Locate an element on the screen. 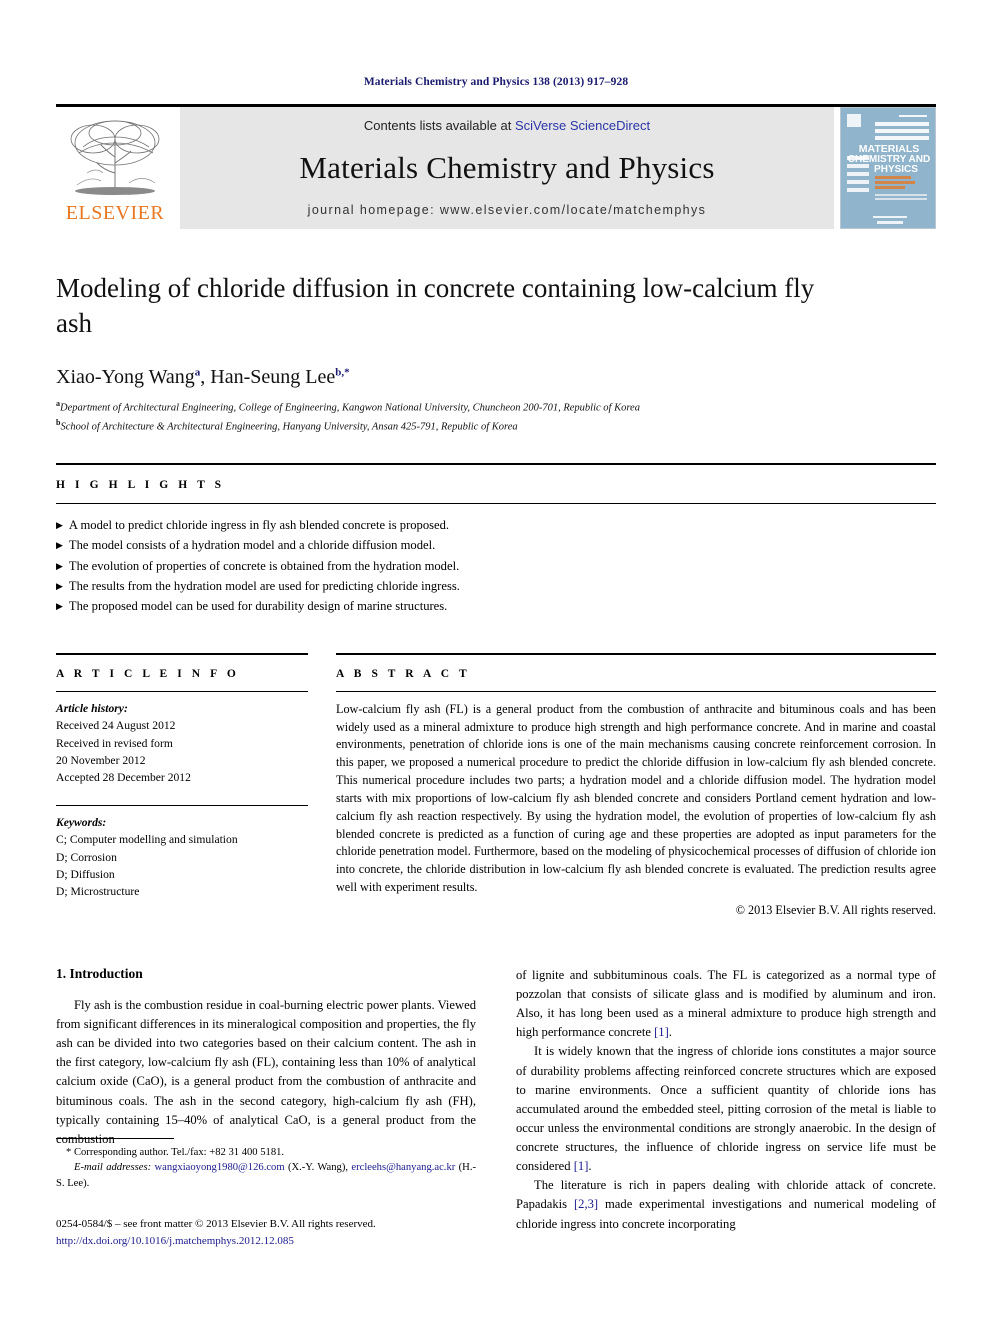  sciencedirect-link: SciVerse ScienceDirect is located at coordinates (582, 125).